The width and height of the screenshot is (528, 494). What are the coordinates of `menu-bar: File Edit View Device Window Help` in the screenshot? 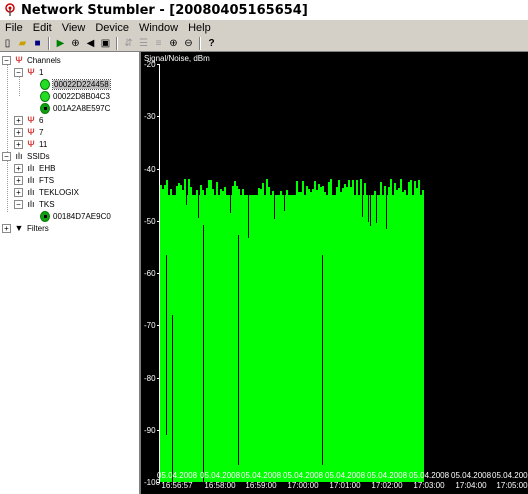 It's located at (264, 27).